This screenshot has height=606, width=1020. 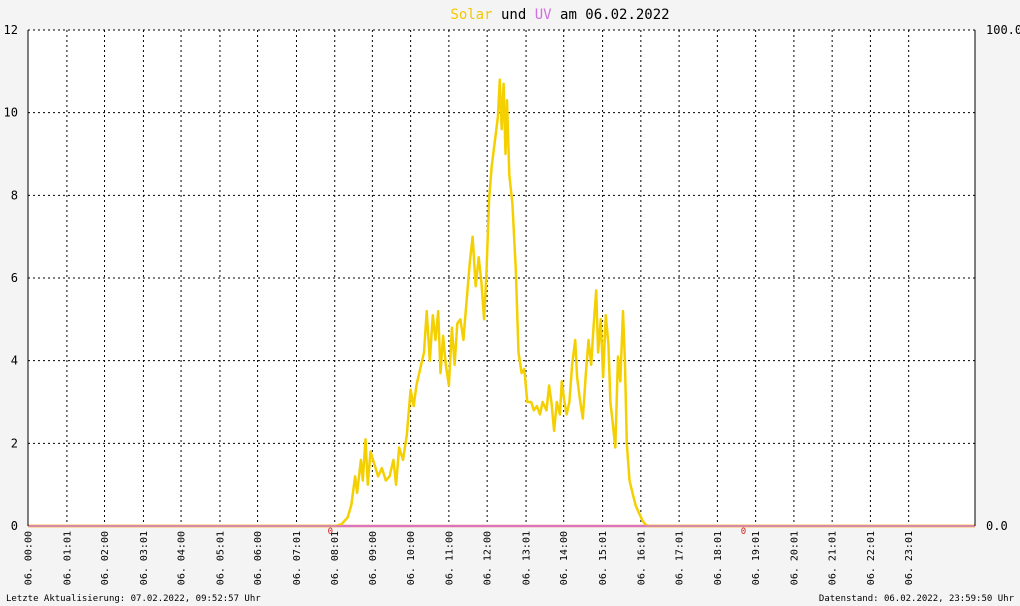 What do you see at coordinates (641, 558) in the screenshot?
I see `x-tick-label: 06. 16:01` at bounding box center [641, 558].